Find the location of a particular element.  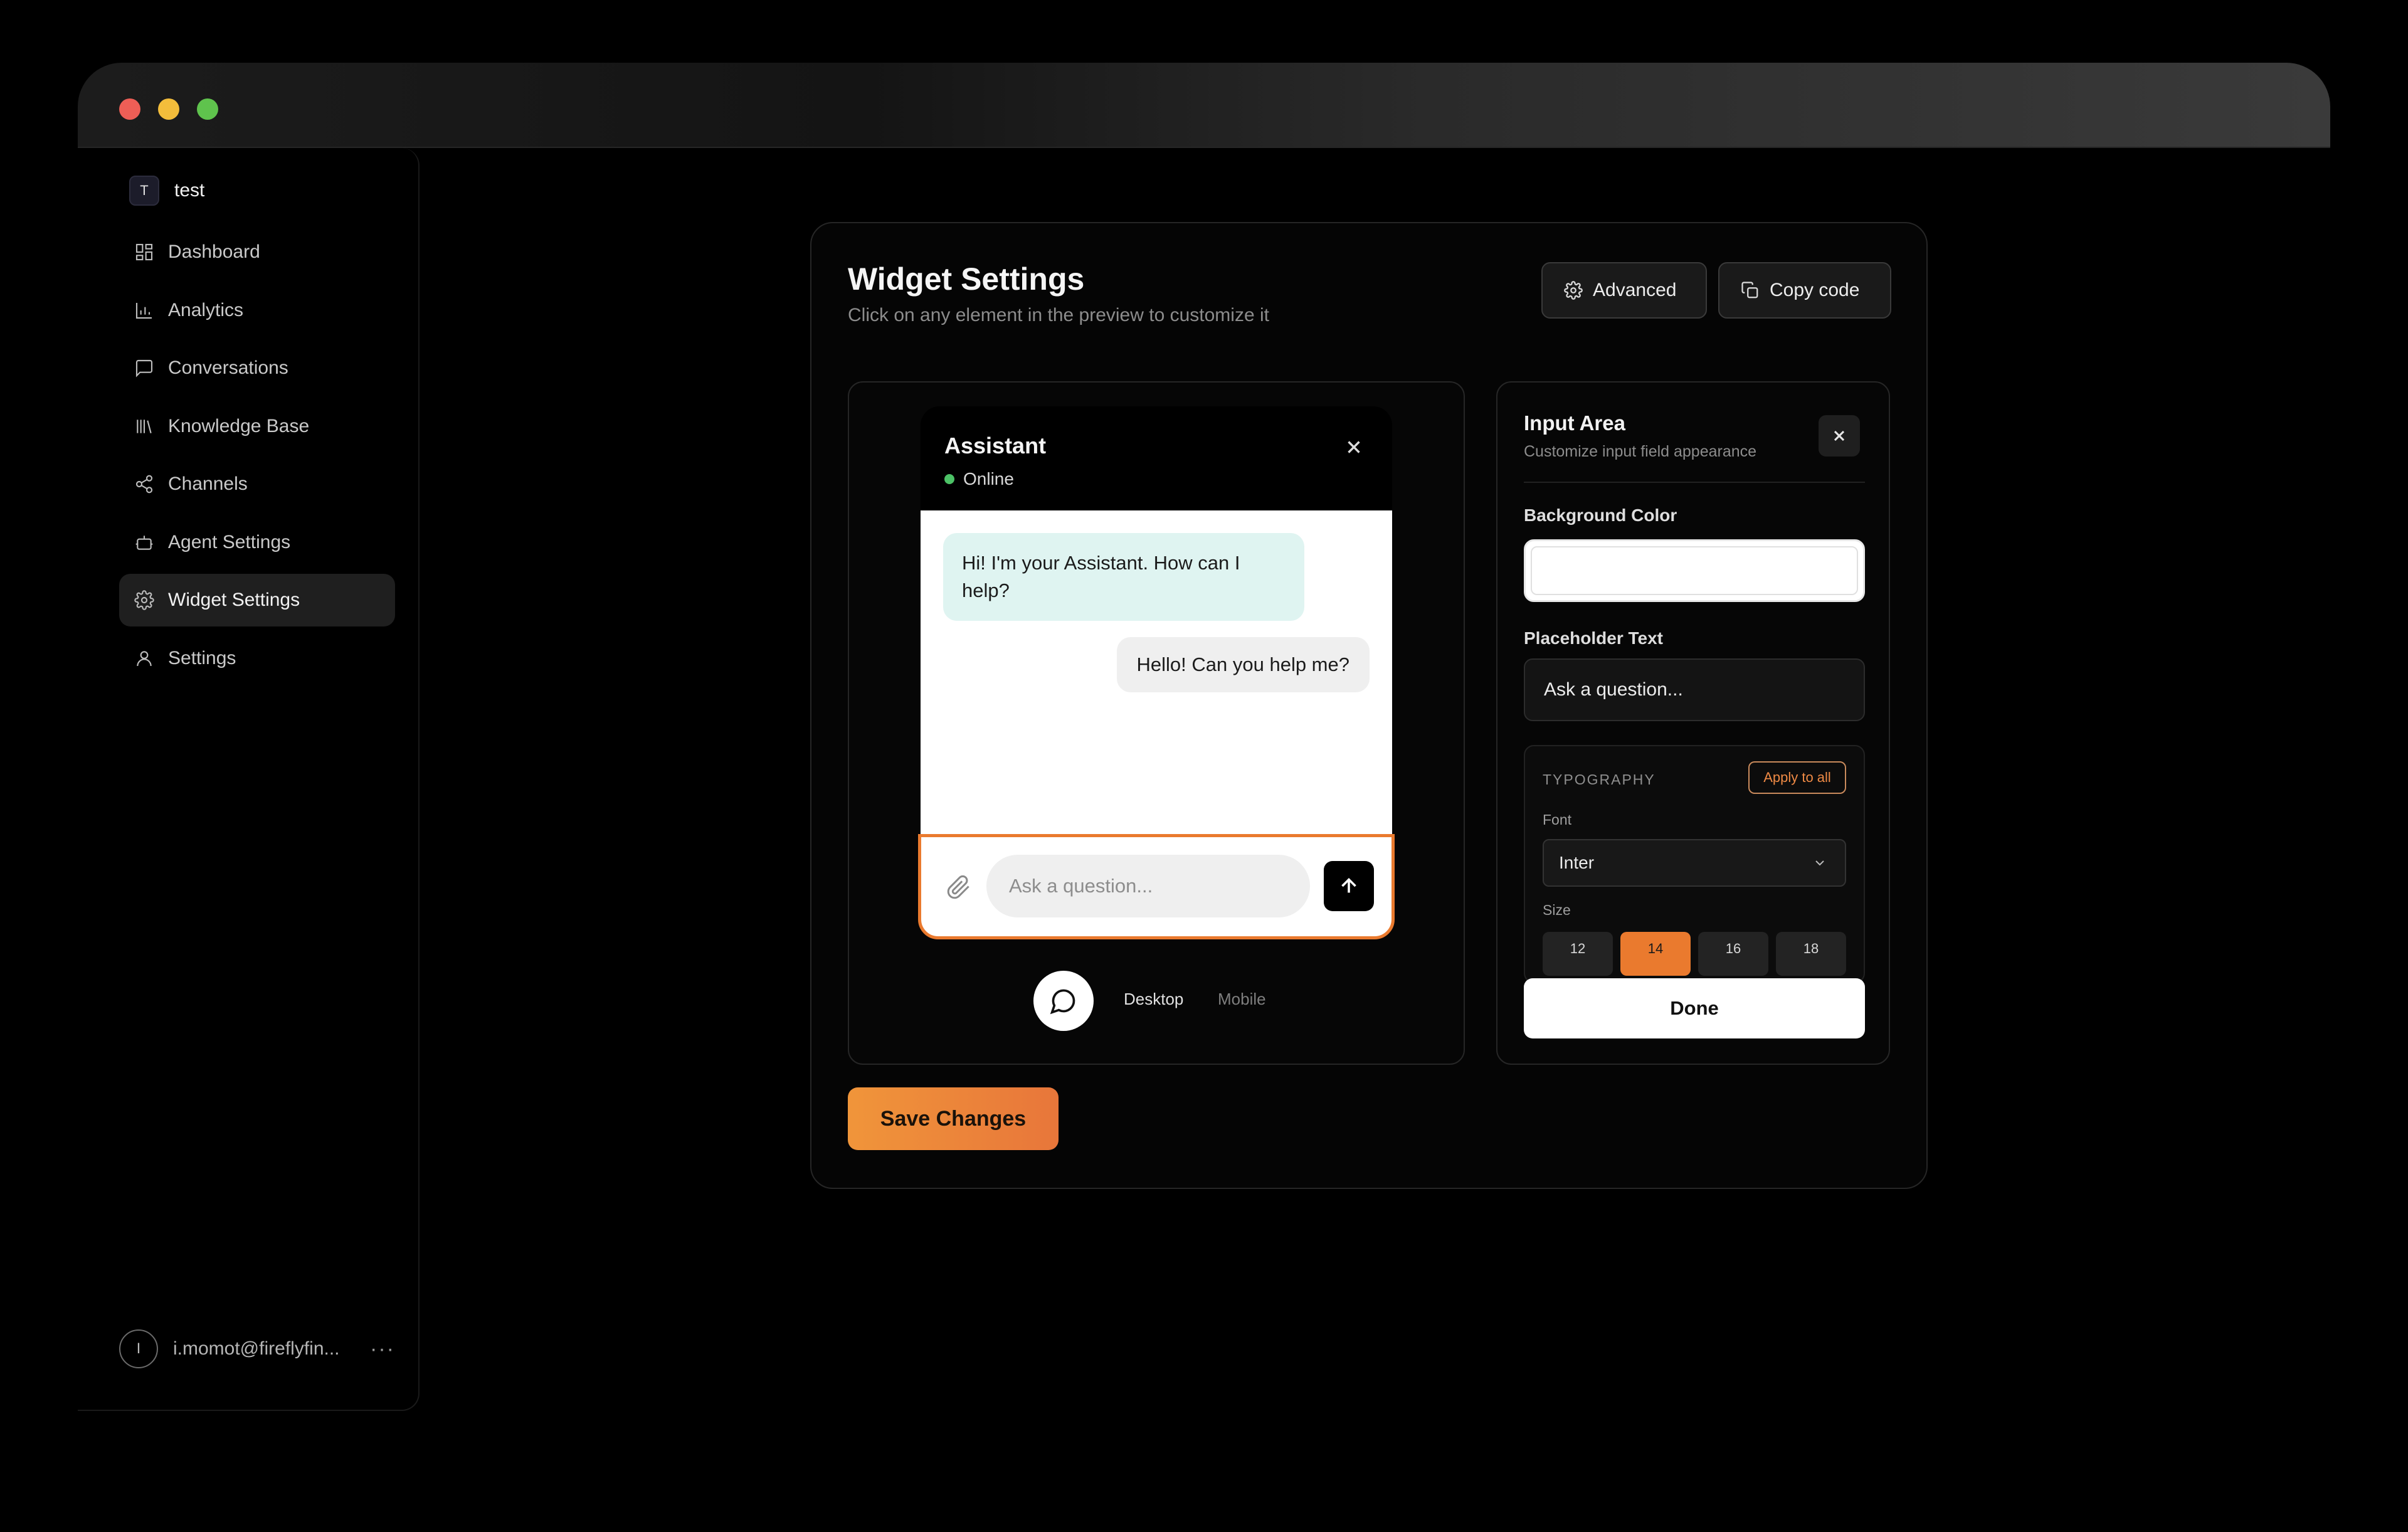

sidebar-item-label: Analytics is located at coordinates (206, 309).